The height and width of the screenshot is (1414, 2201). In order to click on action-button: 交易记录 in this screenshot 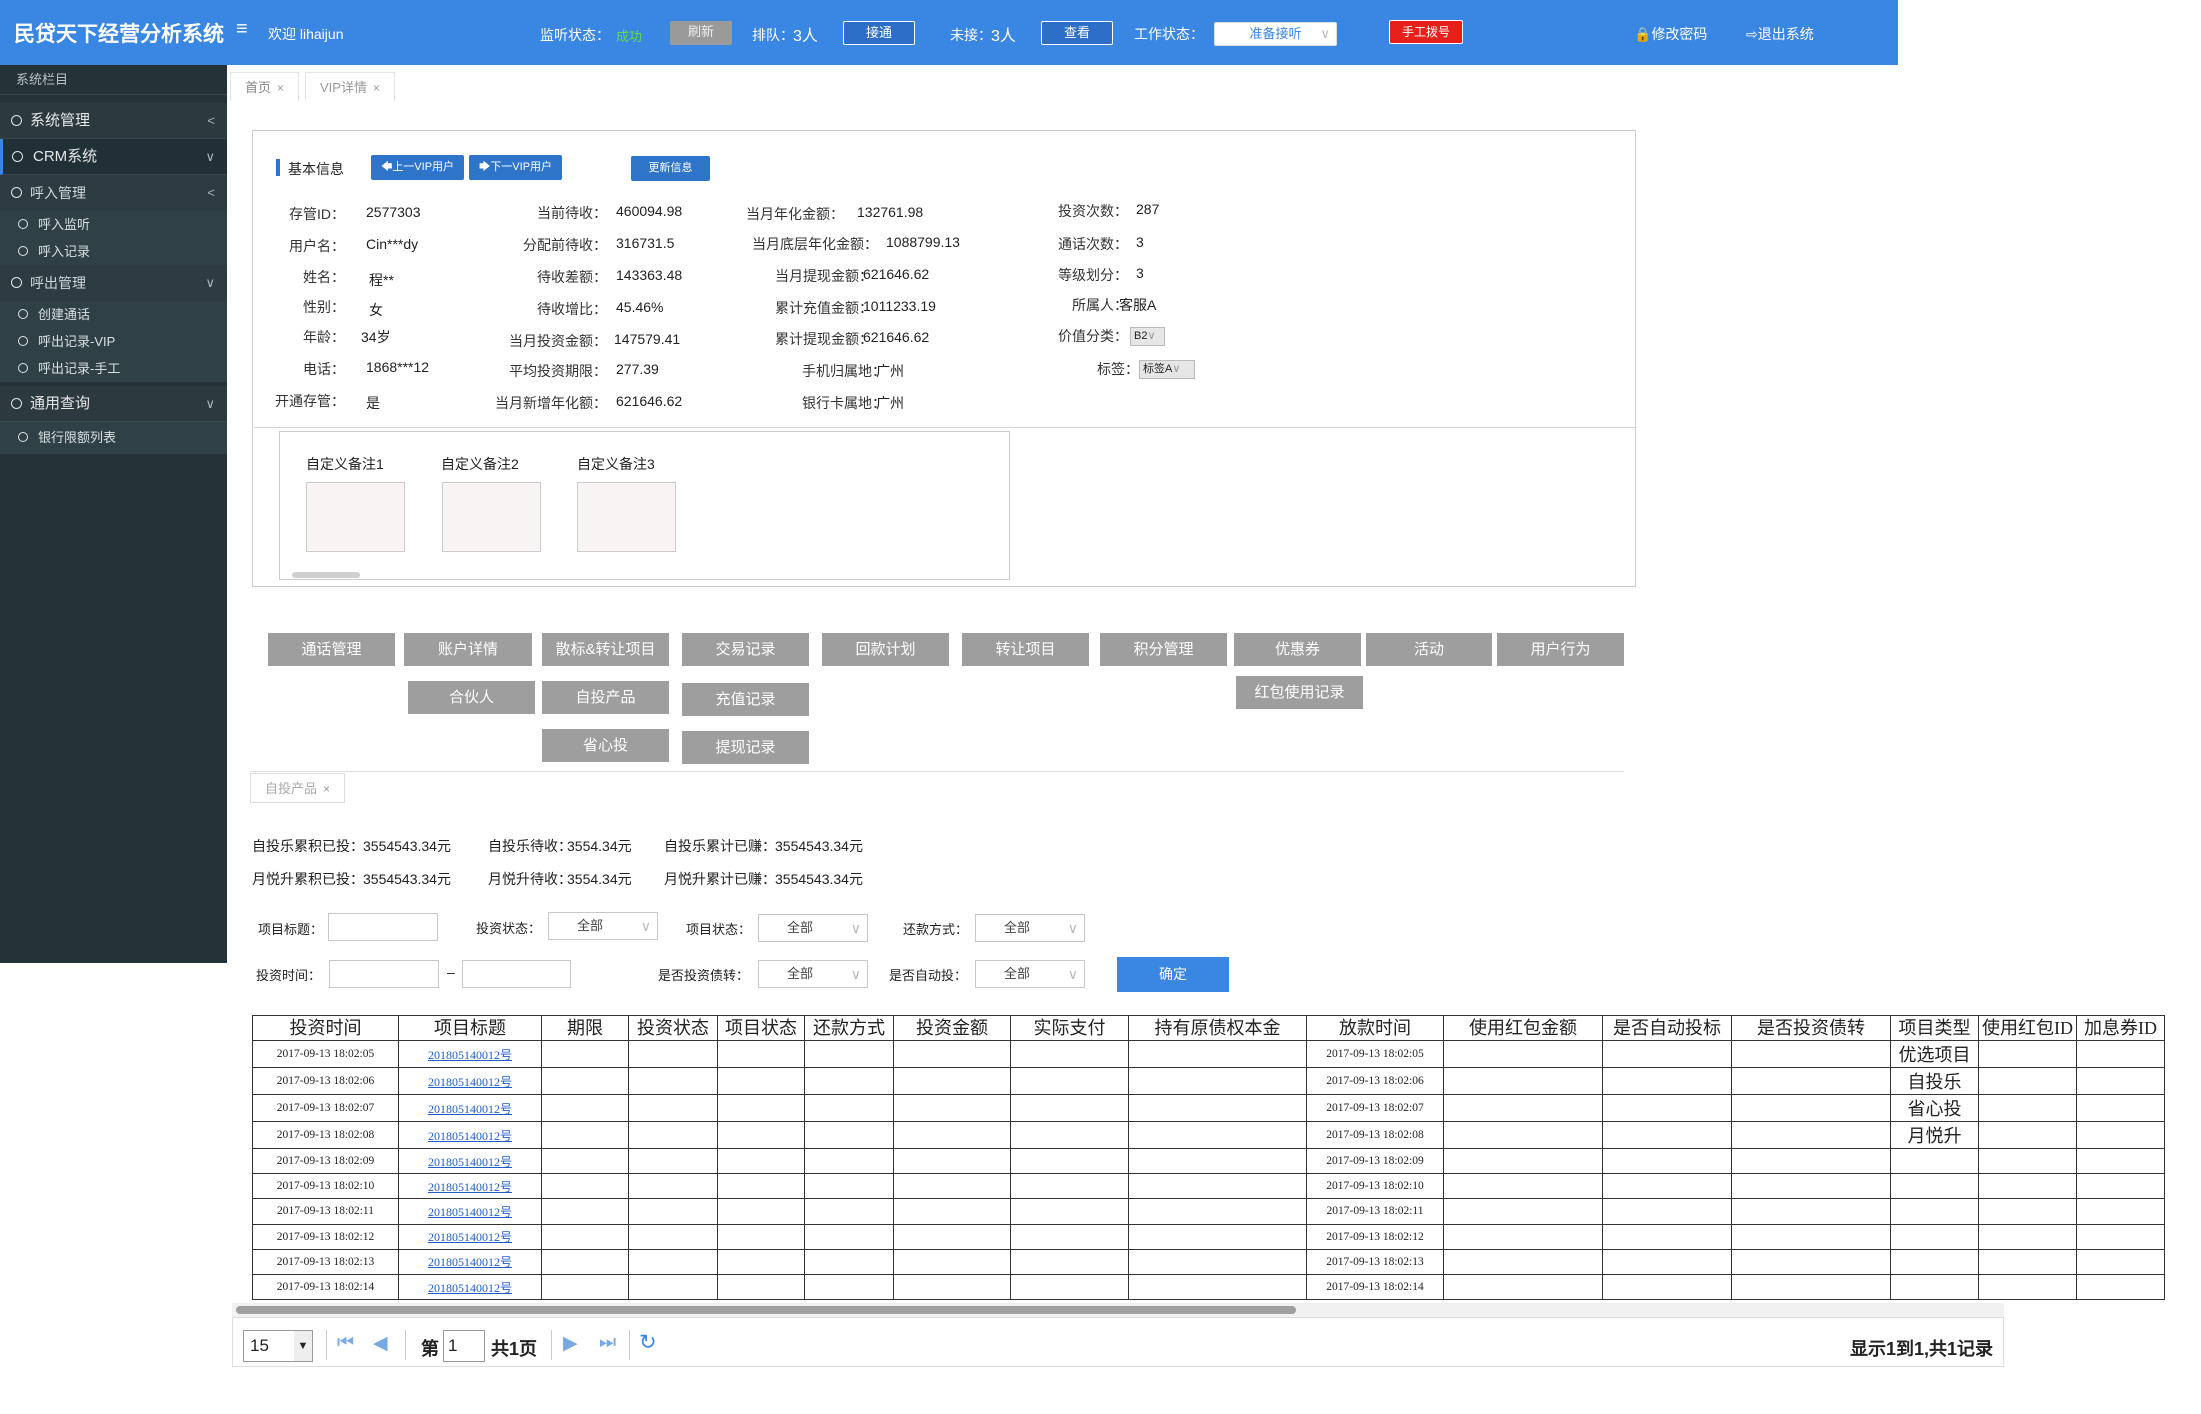, I will do `click(745, 649)`.